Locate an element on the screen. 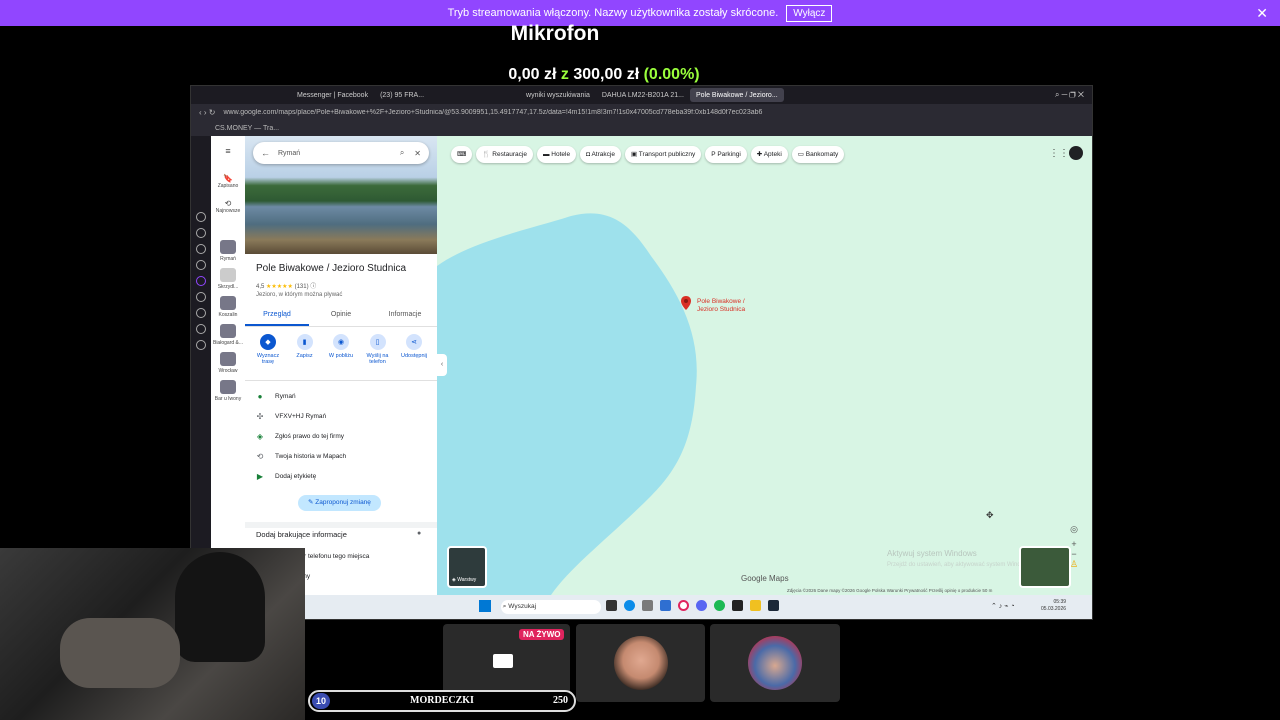  windows-start-icon is located at coordinates (485, 606).